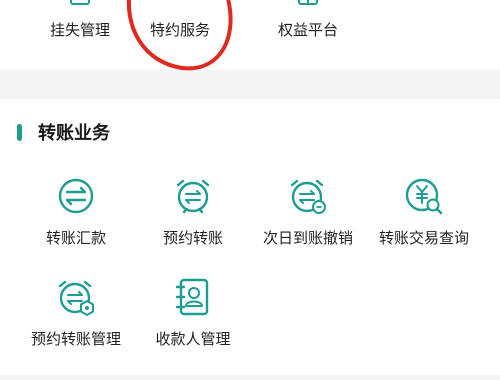 This screenshot has height=380, width=500. Describe the element at coordinates (19, 132) in the screenshot. I see `section-accent-bar` at that location.